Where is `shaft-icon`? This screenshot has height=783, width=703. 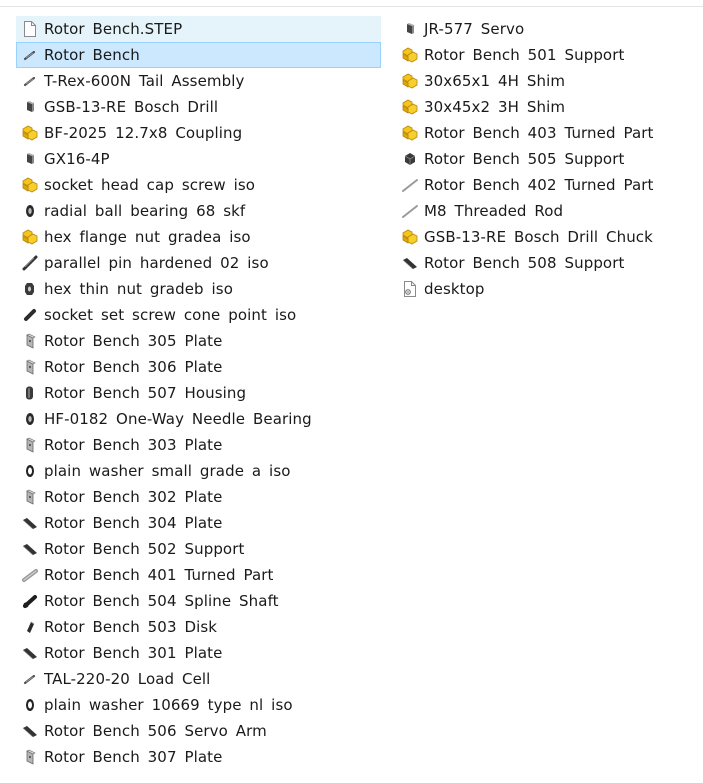
shaft-icon is located at coordinates (30, 601).